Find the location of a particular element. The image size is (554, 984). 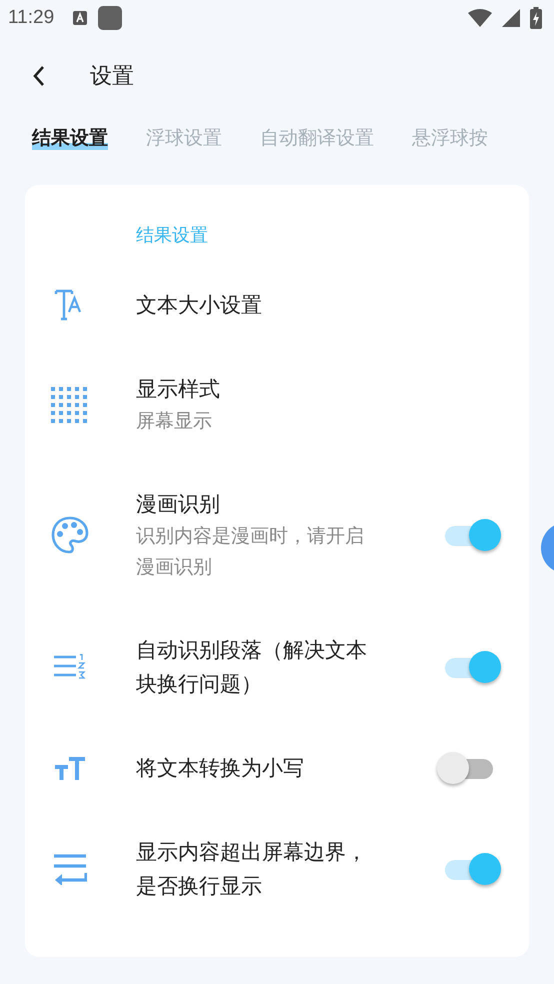

section-title: 结果设置 is located at coordinates (172, 236).